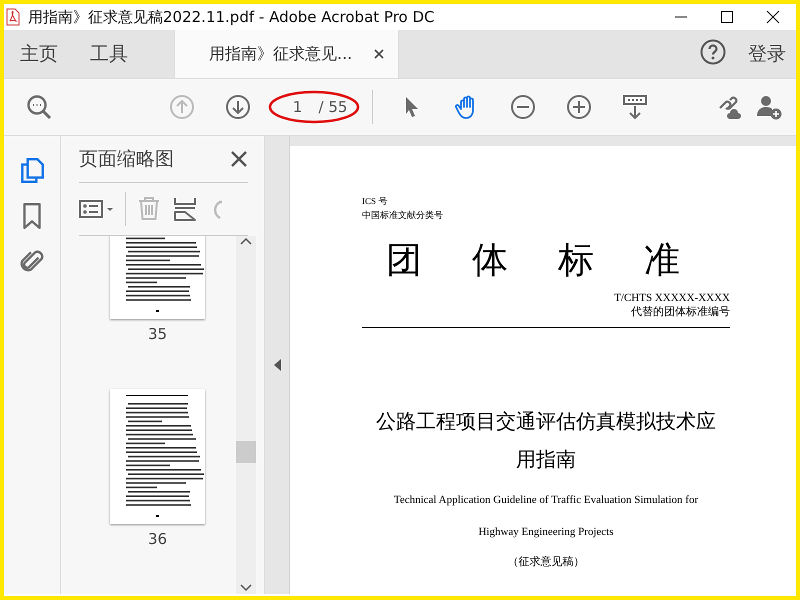 This screenshot has width=800, height=600. I want to click on draft-label: （征求意见稿）, so click(546, 562).